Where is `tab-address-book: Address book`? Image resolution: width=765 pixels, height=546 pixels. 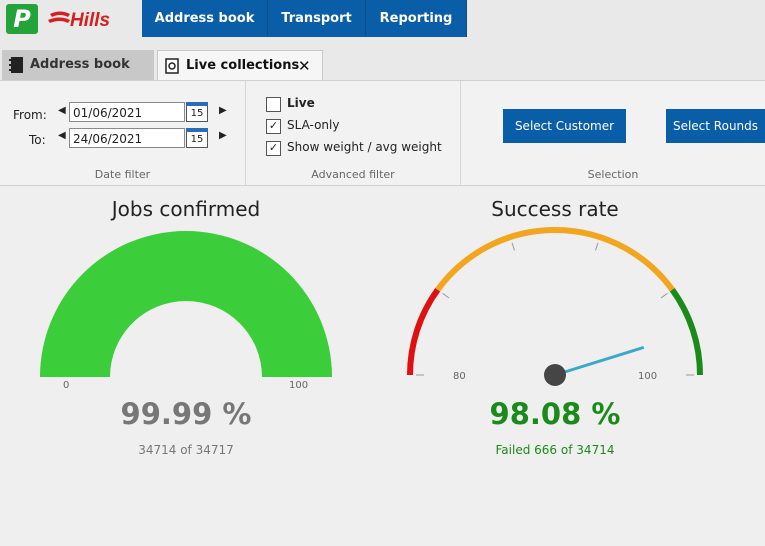 tab-address-book: Address book is located at coordinates (78, 65).